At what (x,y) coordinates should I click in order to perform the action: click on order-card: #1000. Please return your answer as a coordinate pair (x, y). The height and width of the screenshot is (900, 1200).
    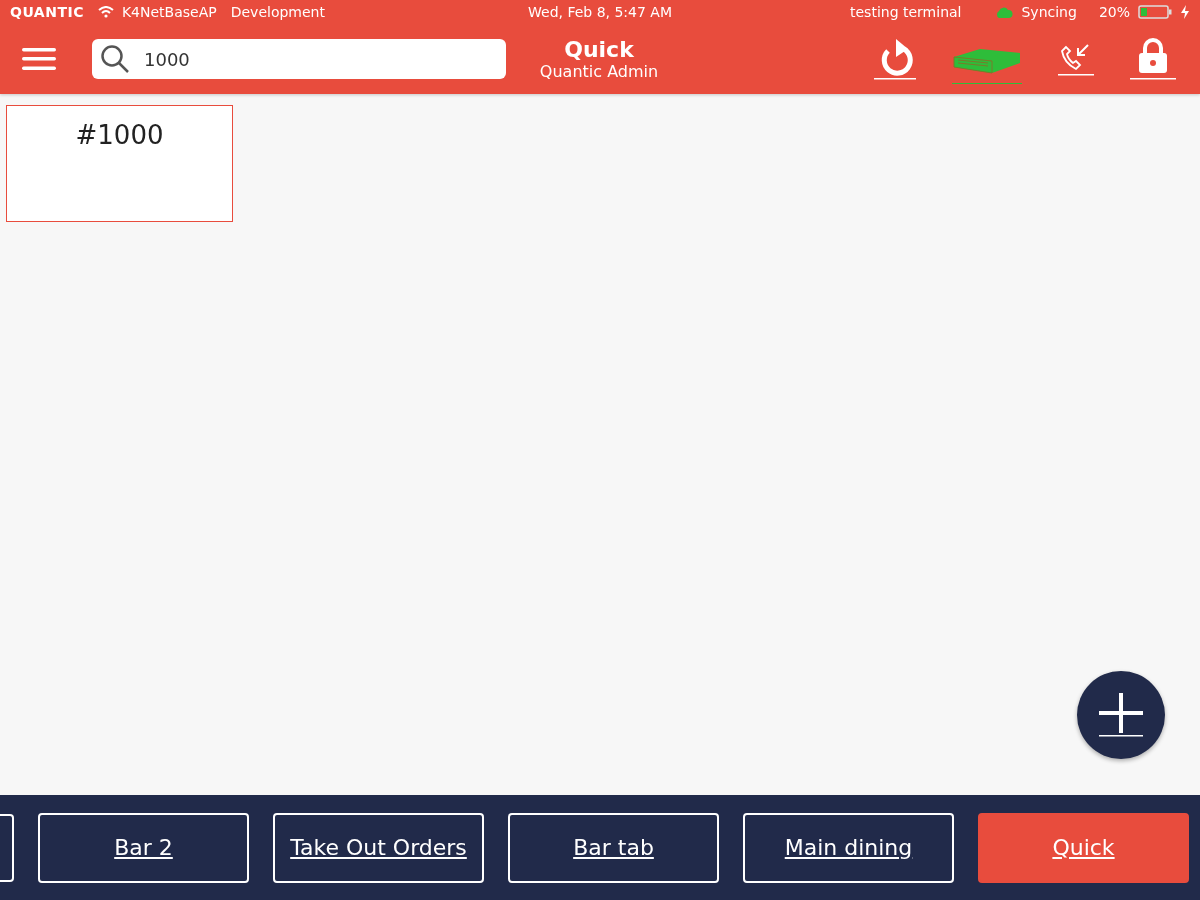
    Looking at the image, I should click on (119, 163).